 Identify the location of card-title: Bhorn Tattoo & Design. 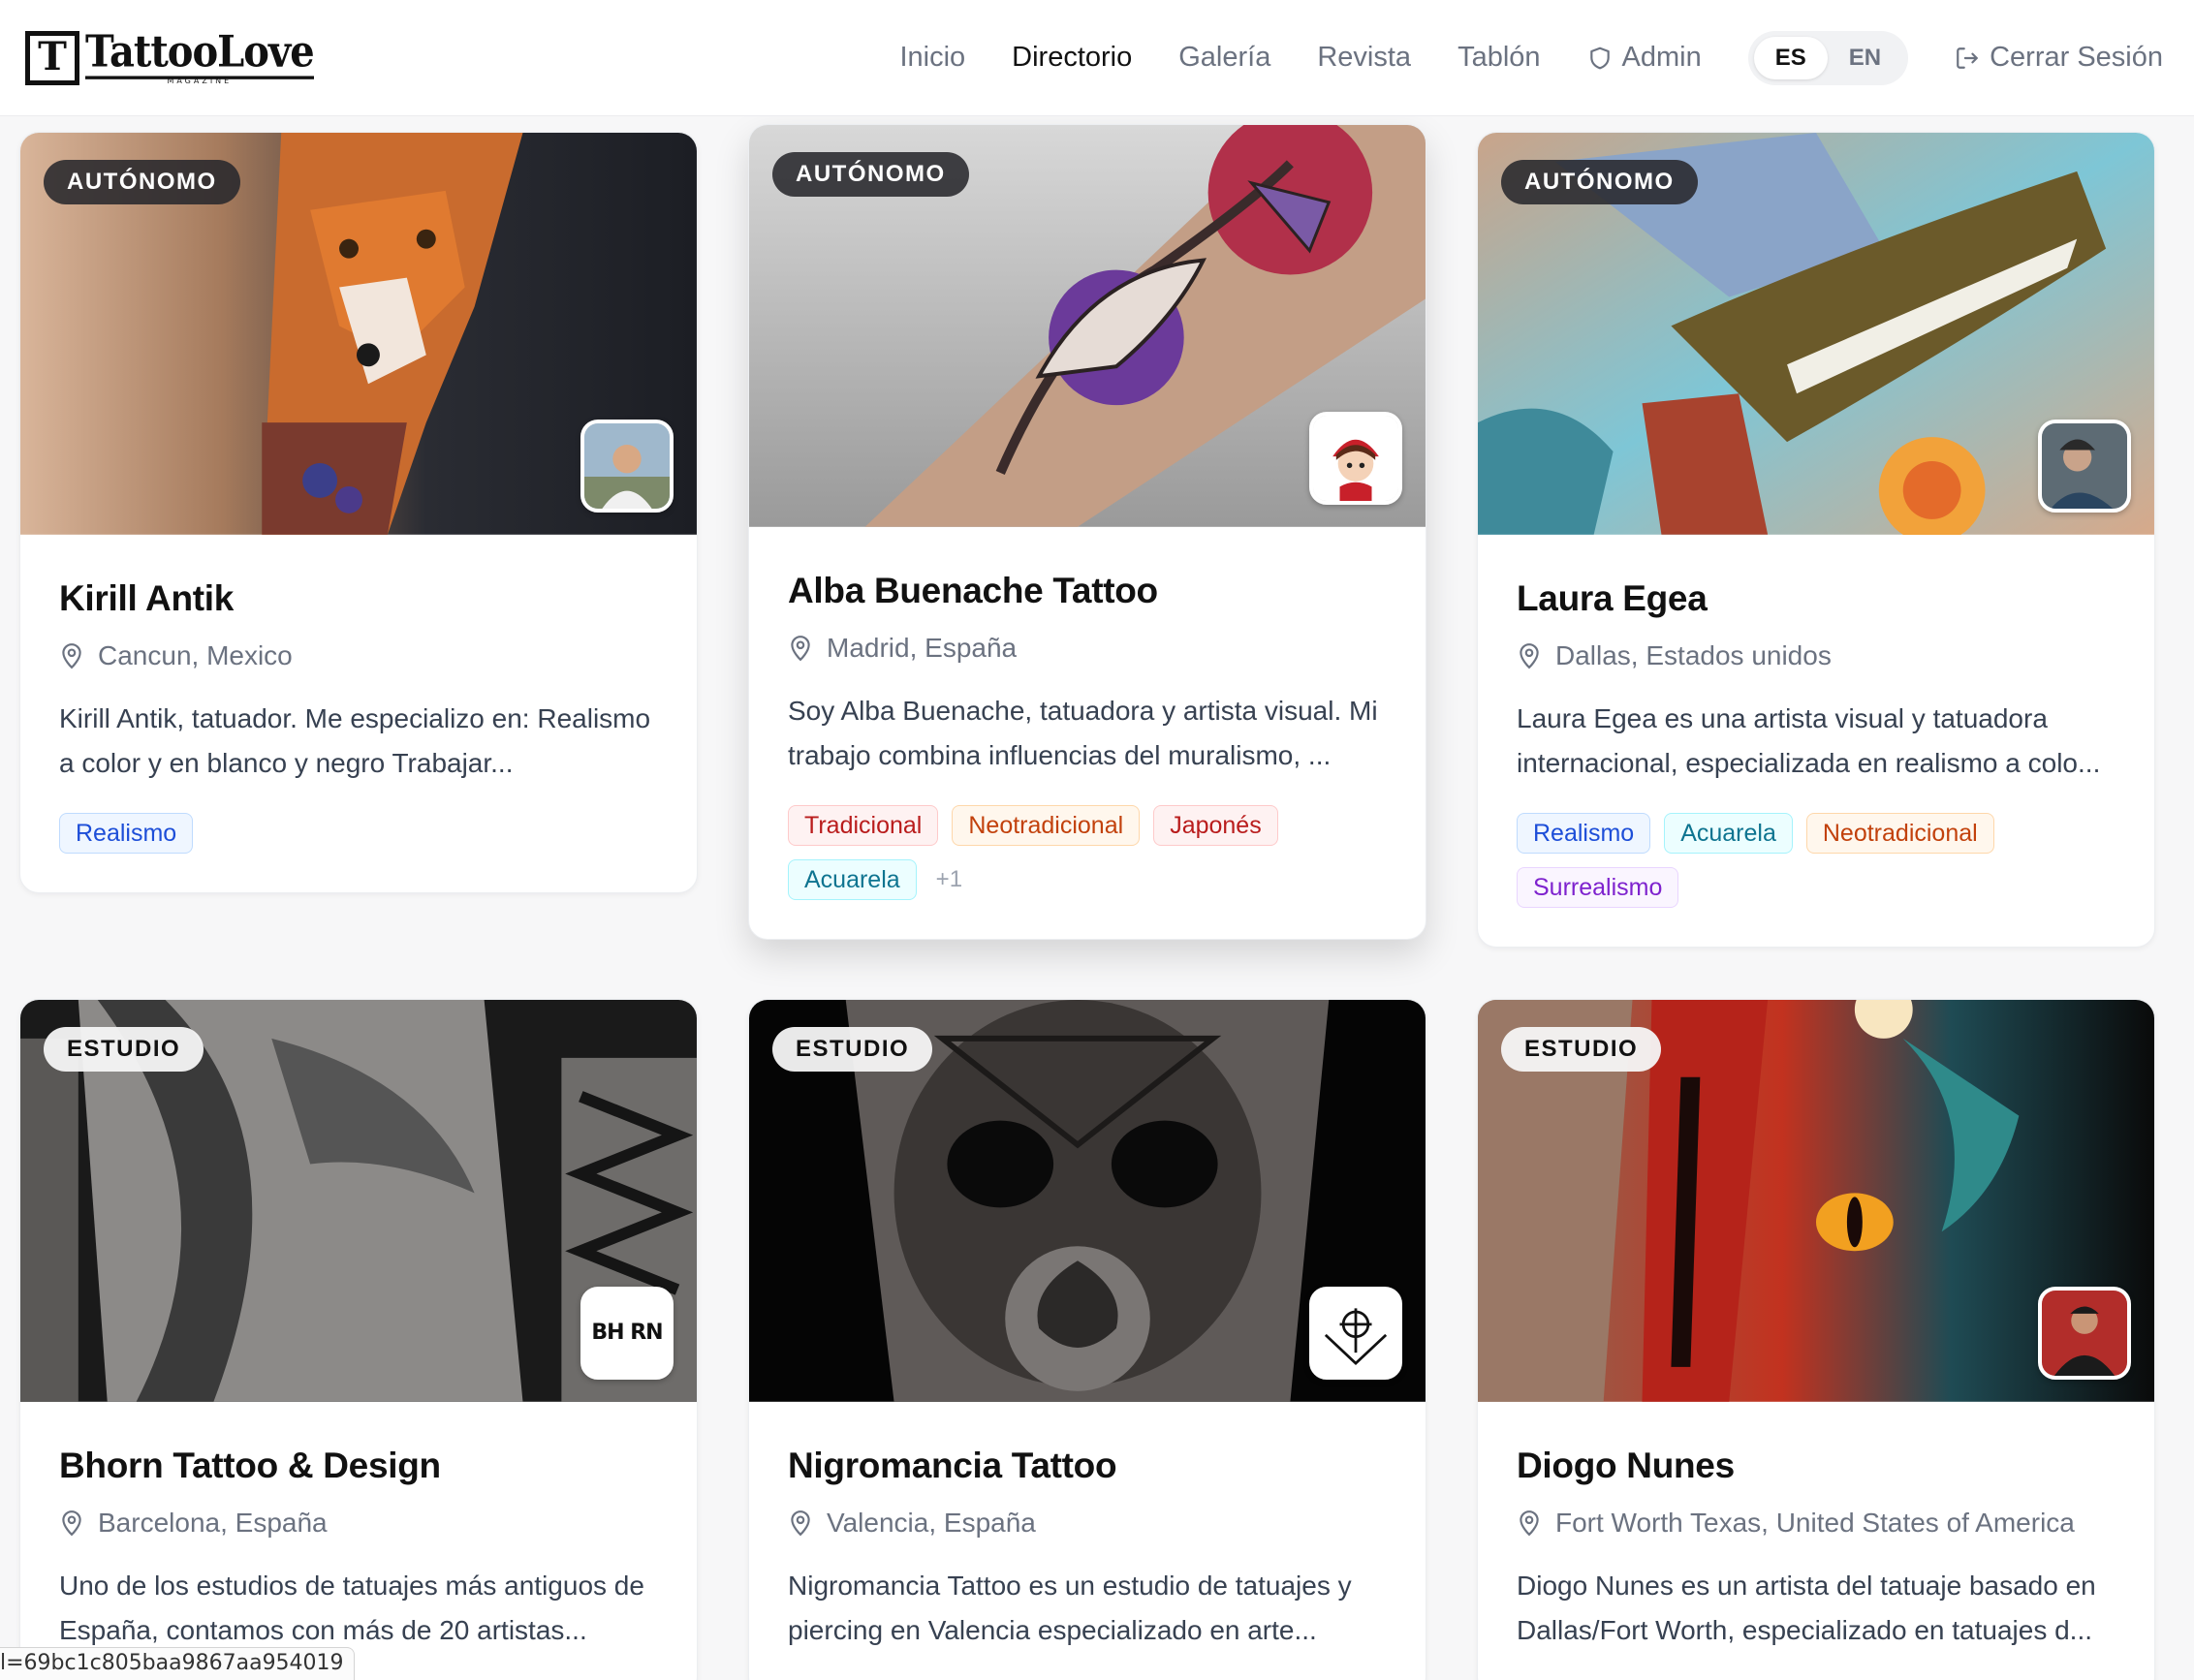
(250, 1465).